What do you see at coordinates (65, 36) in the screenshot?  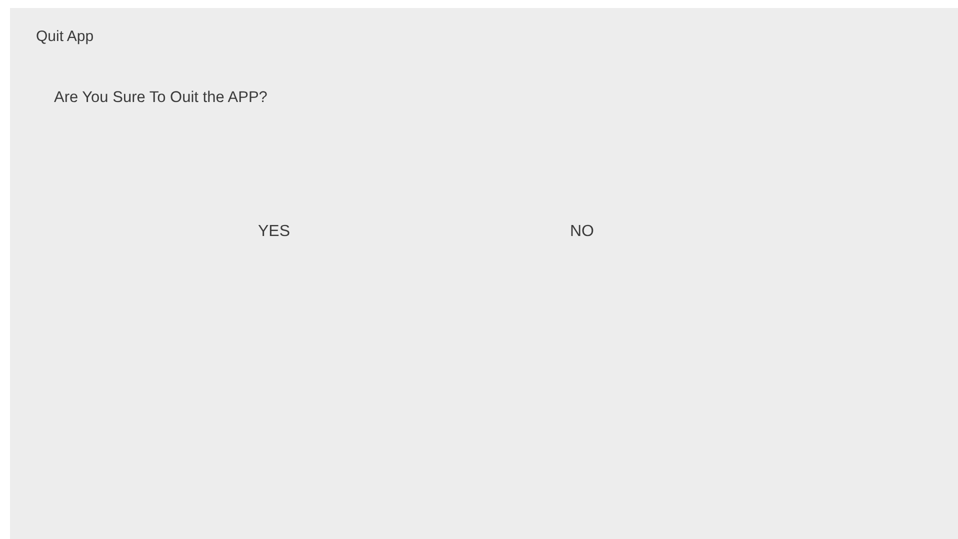 I see `dialog-title: Quit App` at bounding box center [65, 36].